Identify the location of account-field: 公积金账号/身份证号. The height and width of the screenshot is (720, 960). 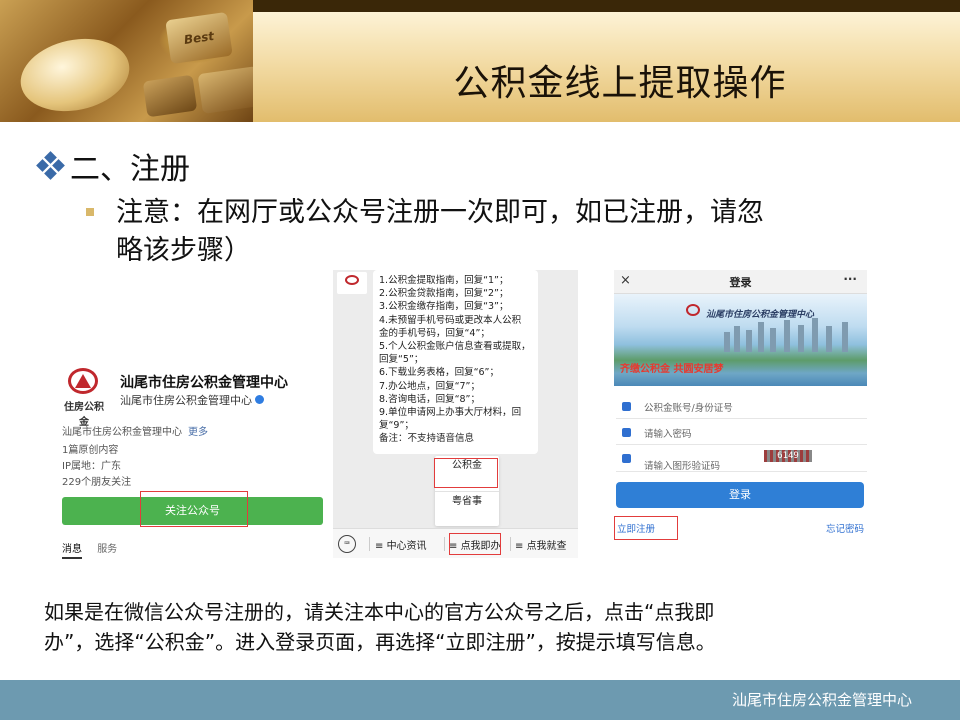
(741, 406).